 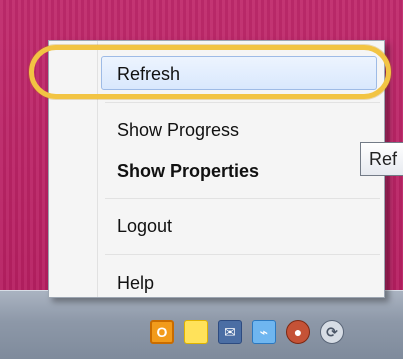 I want to click on network-icon: ⌁, so click(x=264, y=332).